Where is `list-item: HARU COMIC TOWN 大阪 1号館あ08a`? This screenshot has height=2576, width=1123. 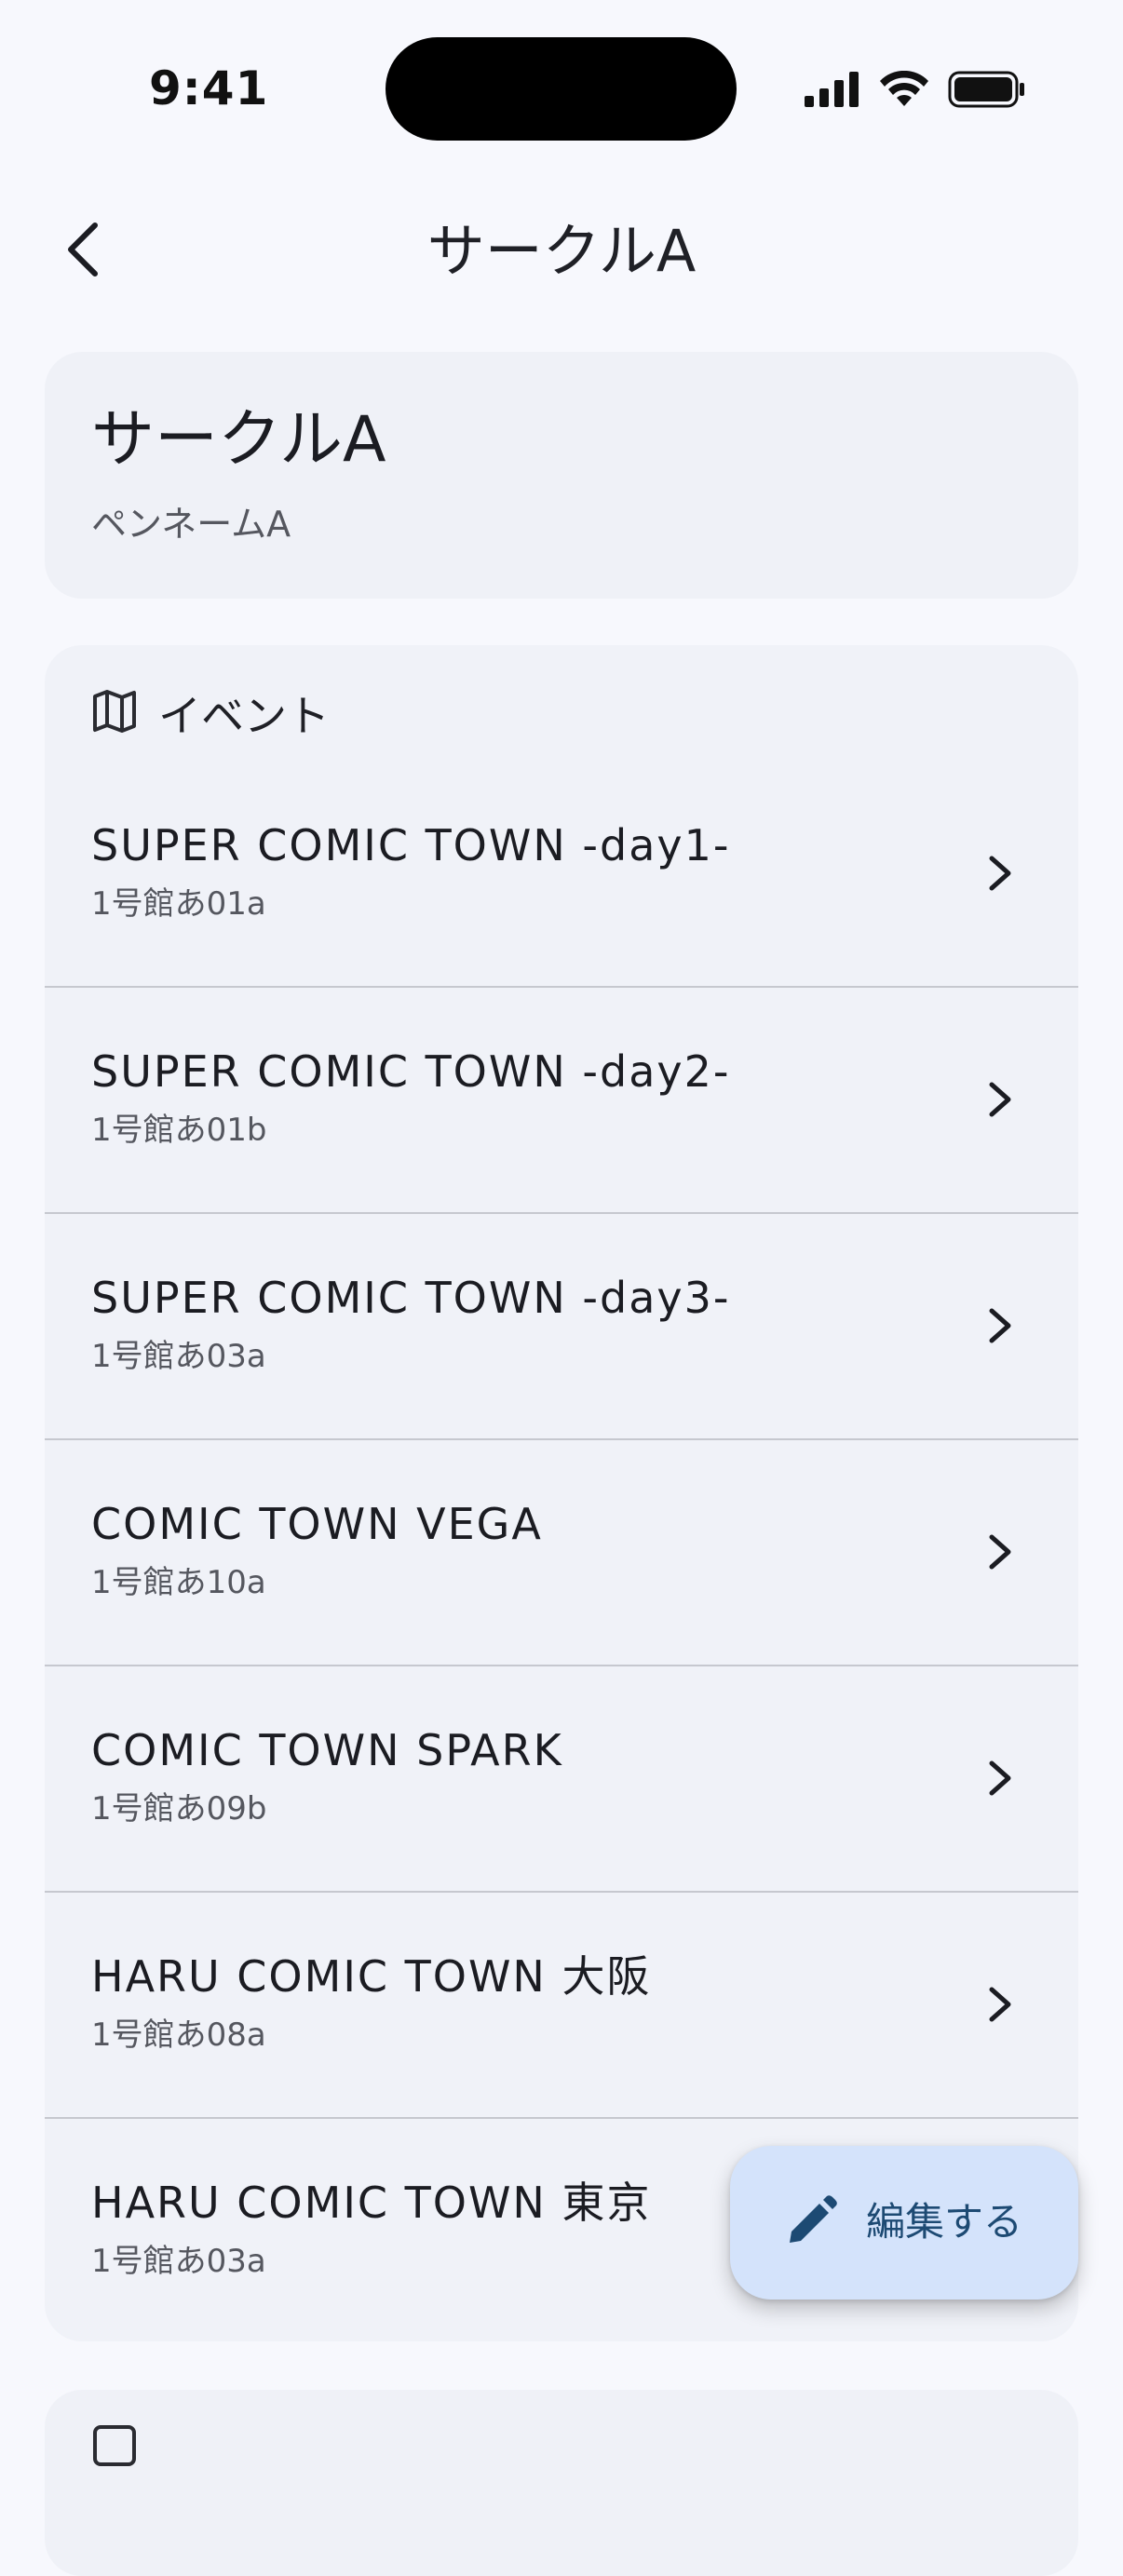
list-item: HARU COMIC TOWN 大阪 1号館あ08a is located at coordinates (561, 2006).